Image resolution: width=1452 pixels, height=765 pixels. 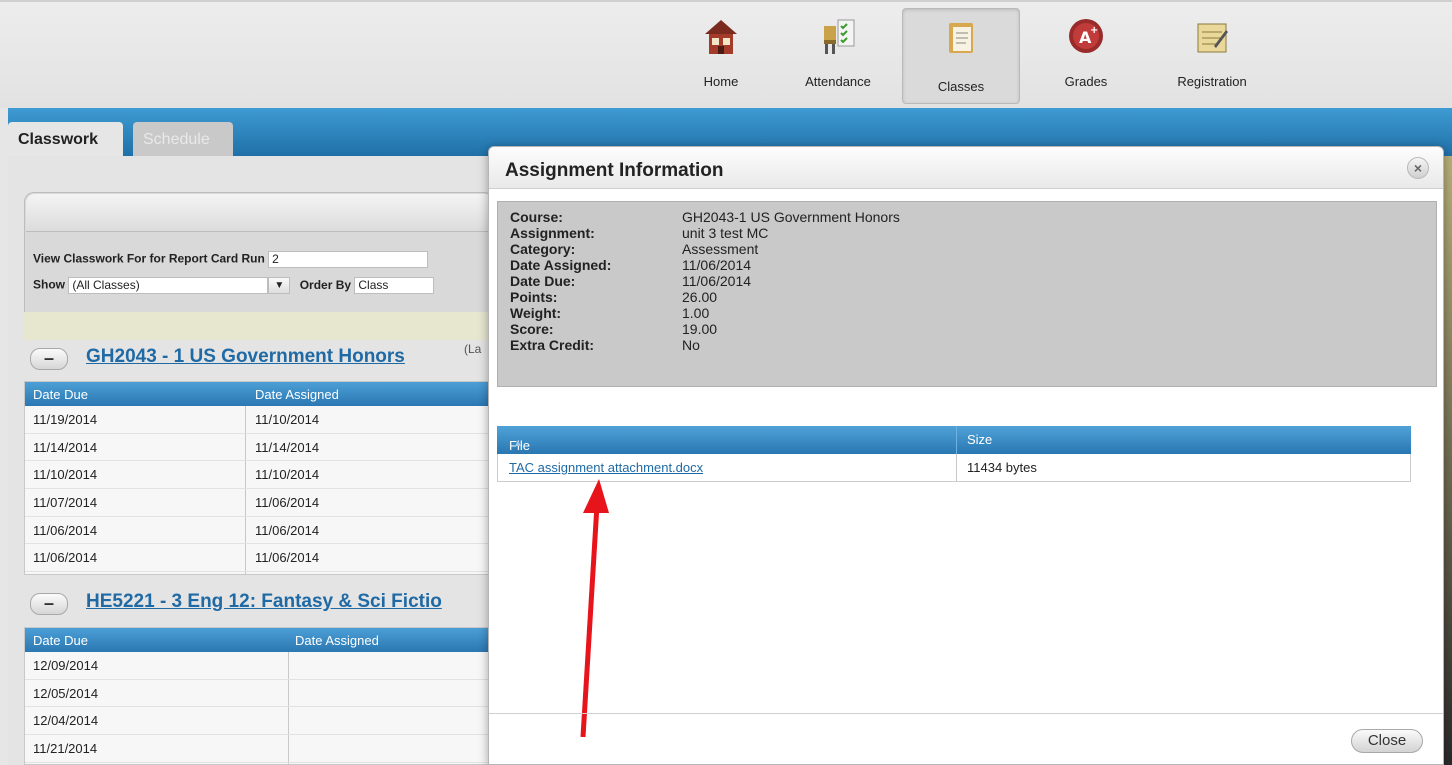 What do you see at coordinates (721, 37) in the screenshot?
I see `home-icon` at bounding box center [721, 37].